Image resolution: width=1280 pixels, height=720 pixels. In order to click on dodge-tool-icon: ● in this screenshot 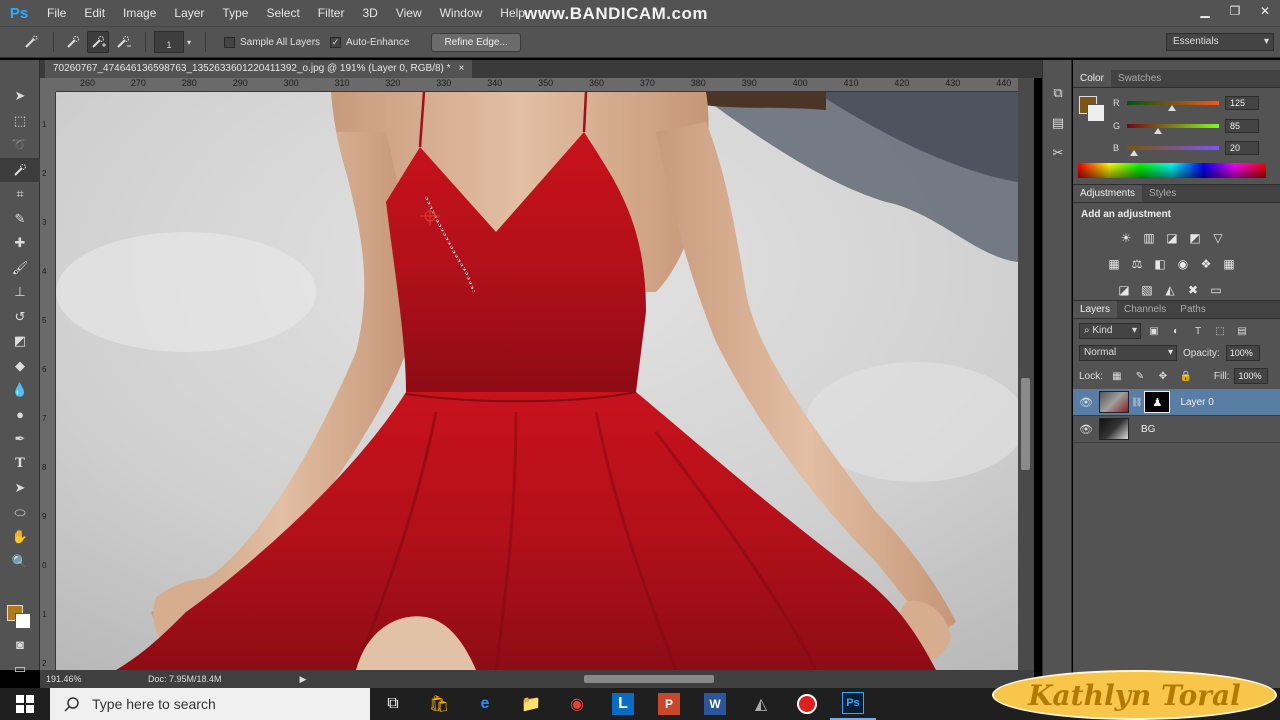, I will do `click(20, 415)`.